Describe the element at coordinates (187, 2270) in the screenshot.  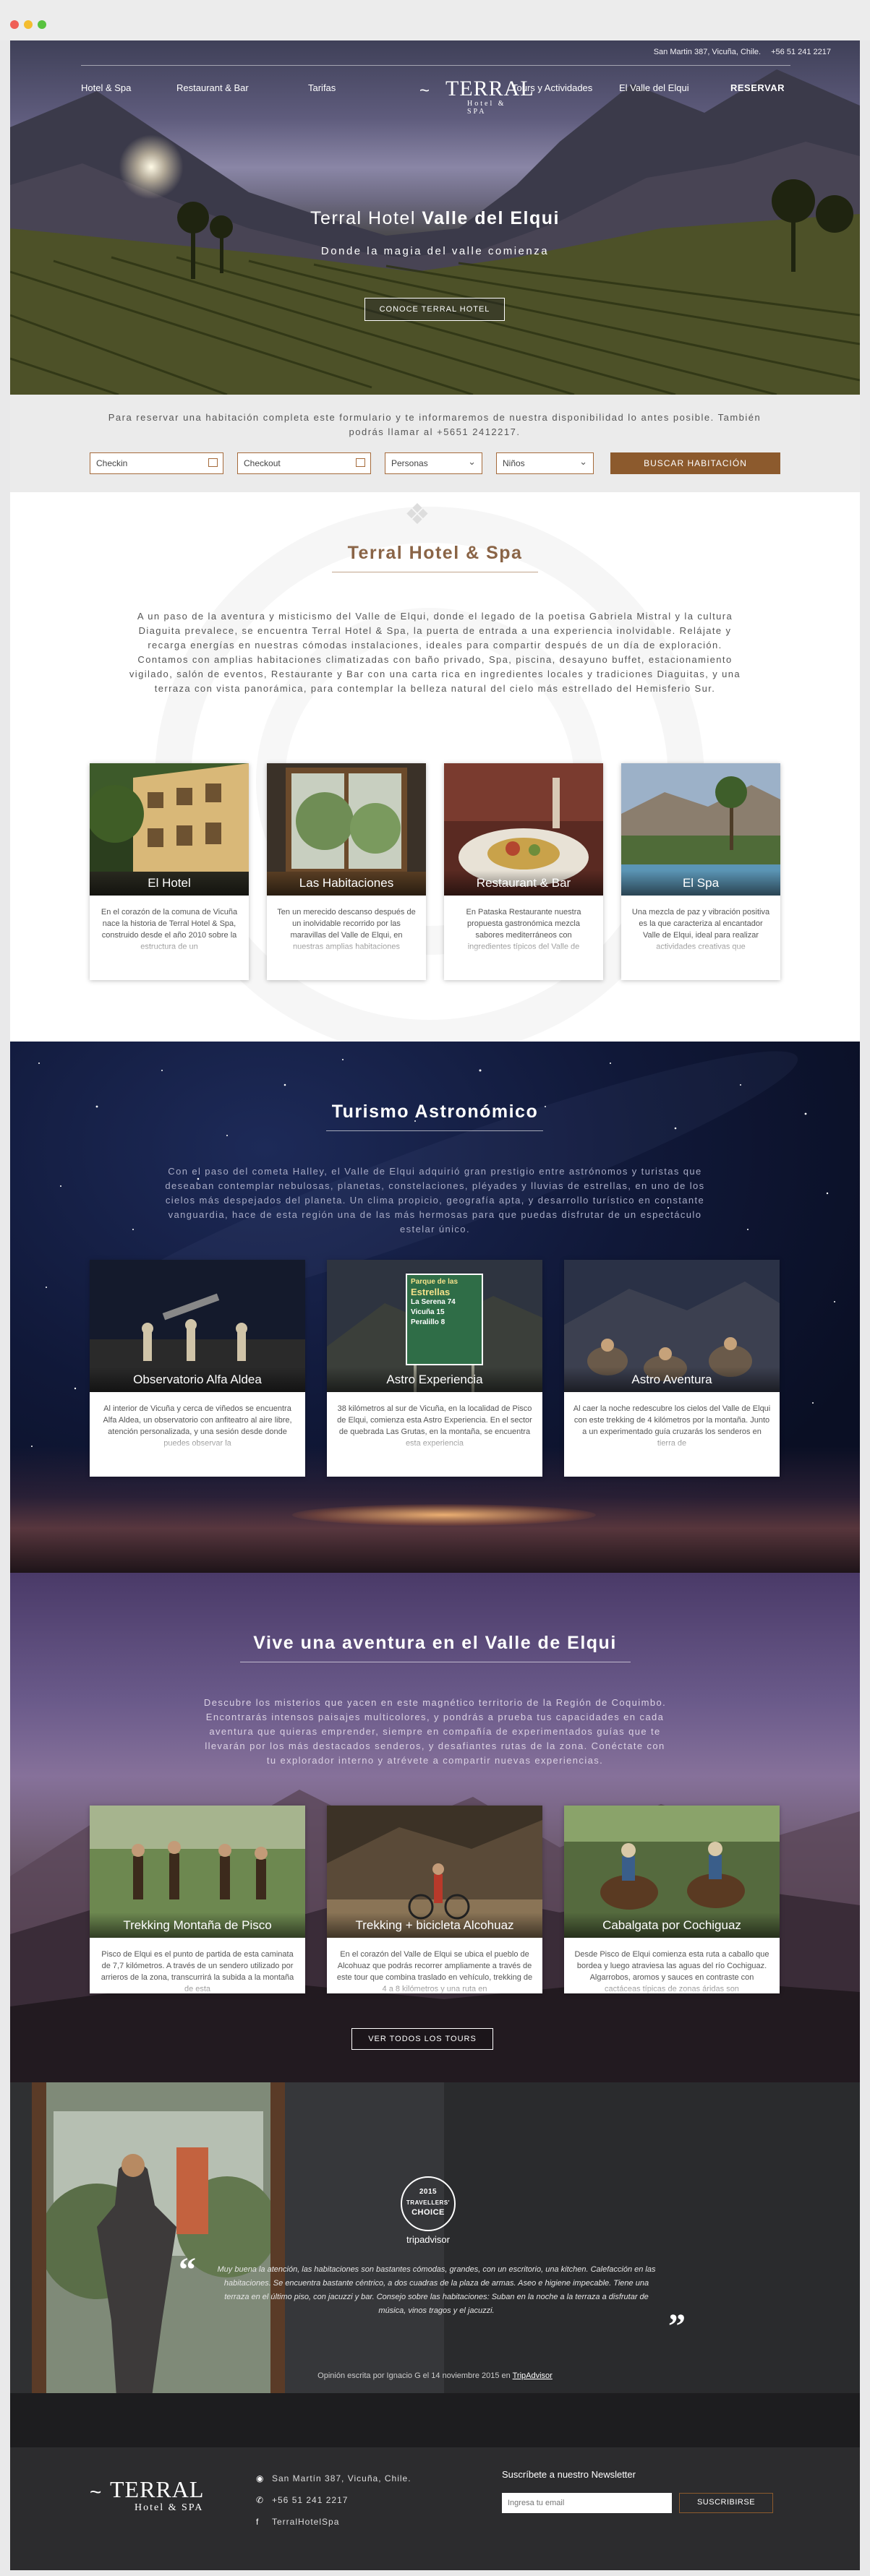
I see `open-quote-icon: “` at that location.